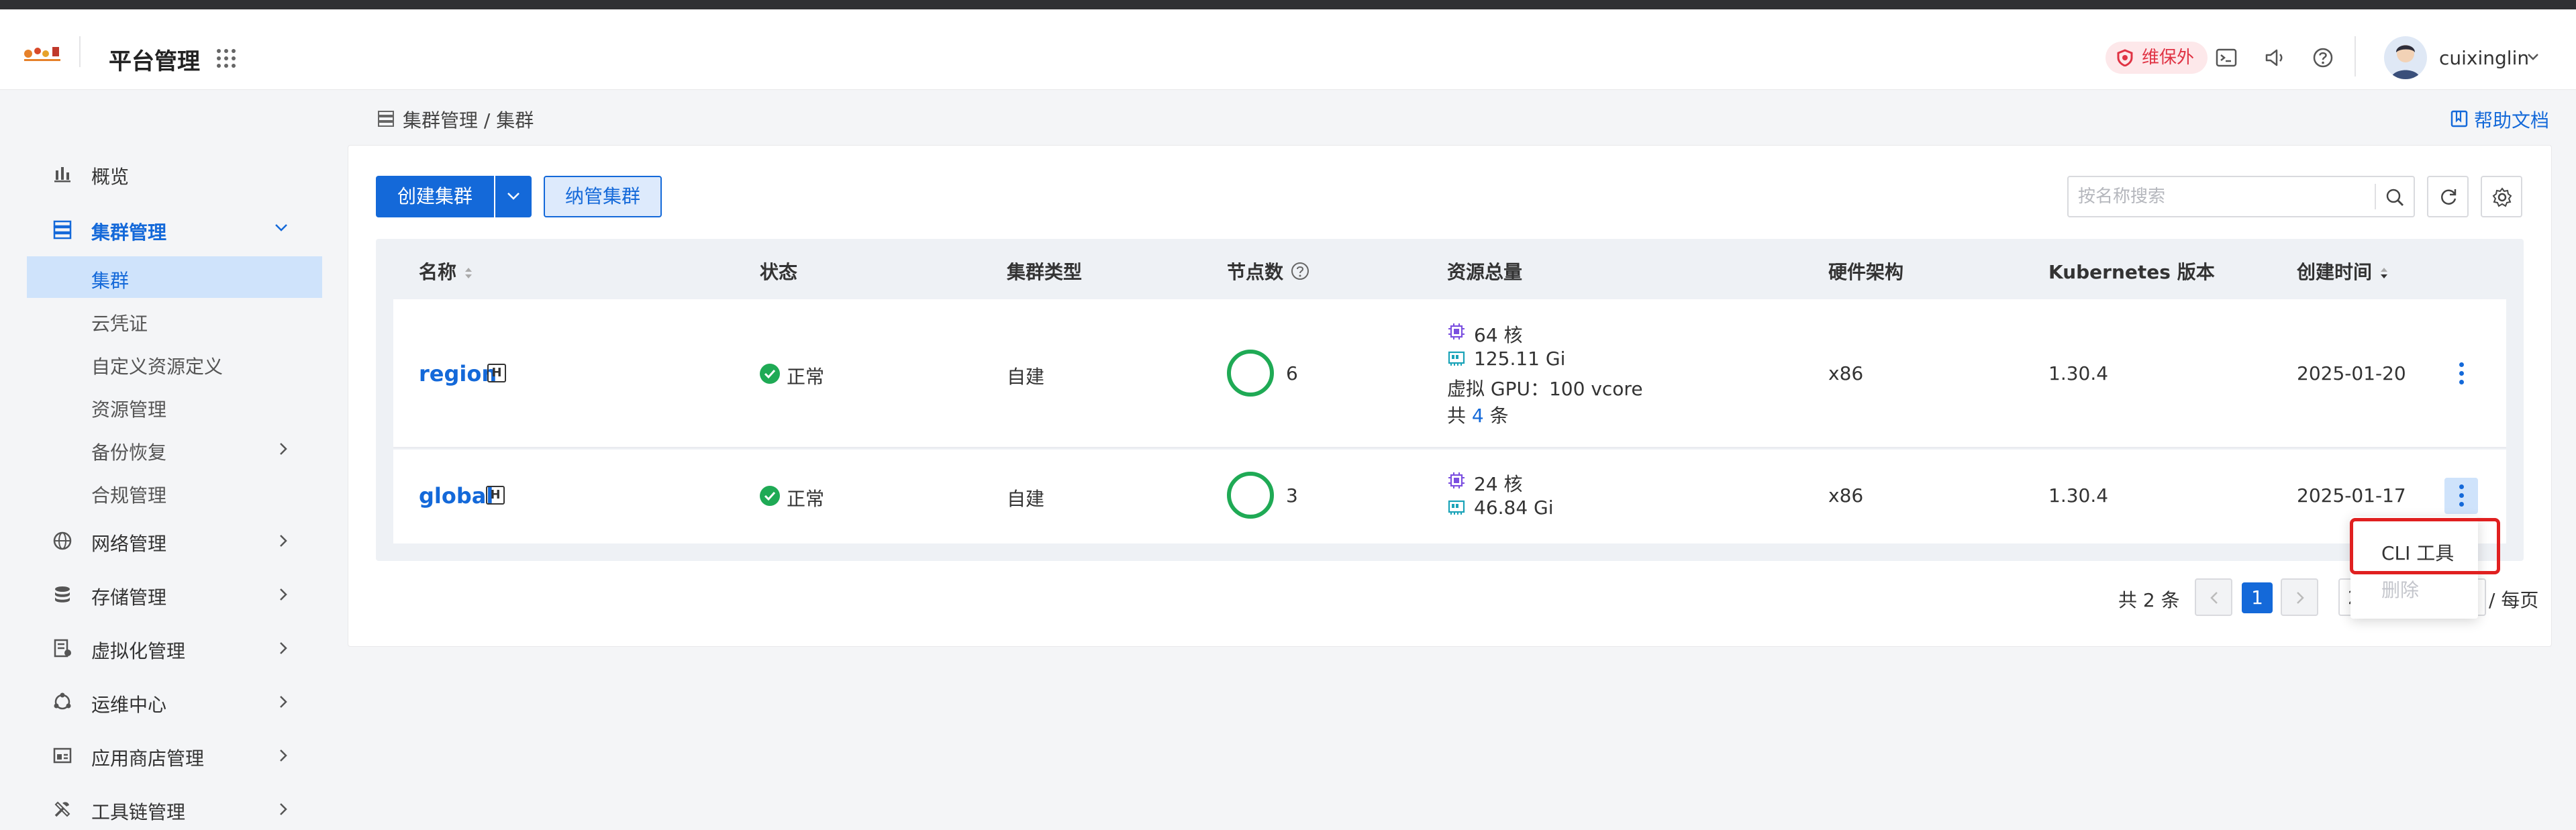  I want to click on sidebar-subitem-label: 集群, so click(110, 281).